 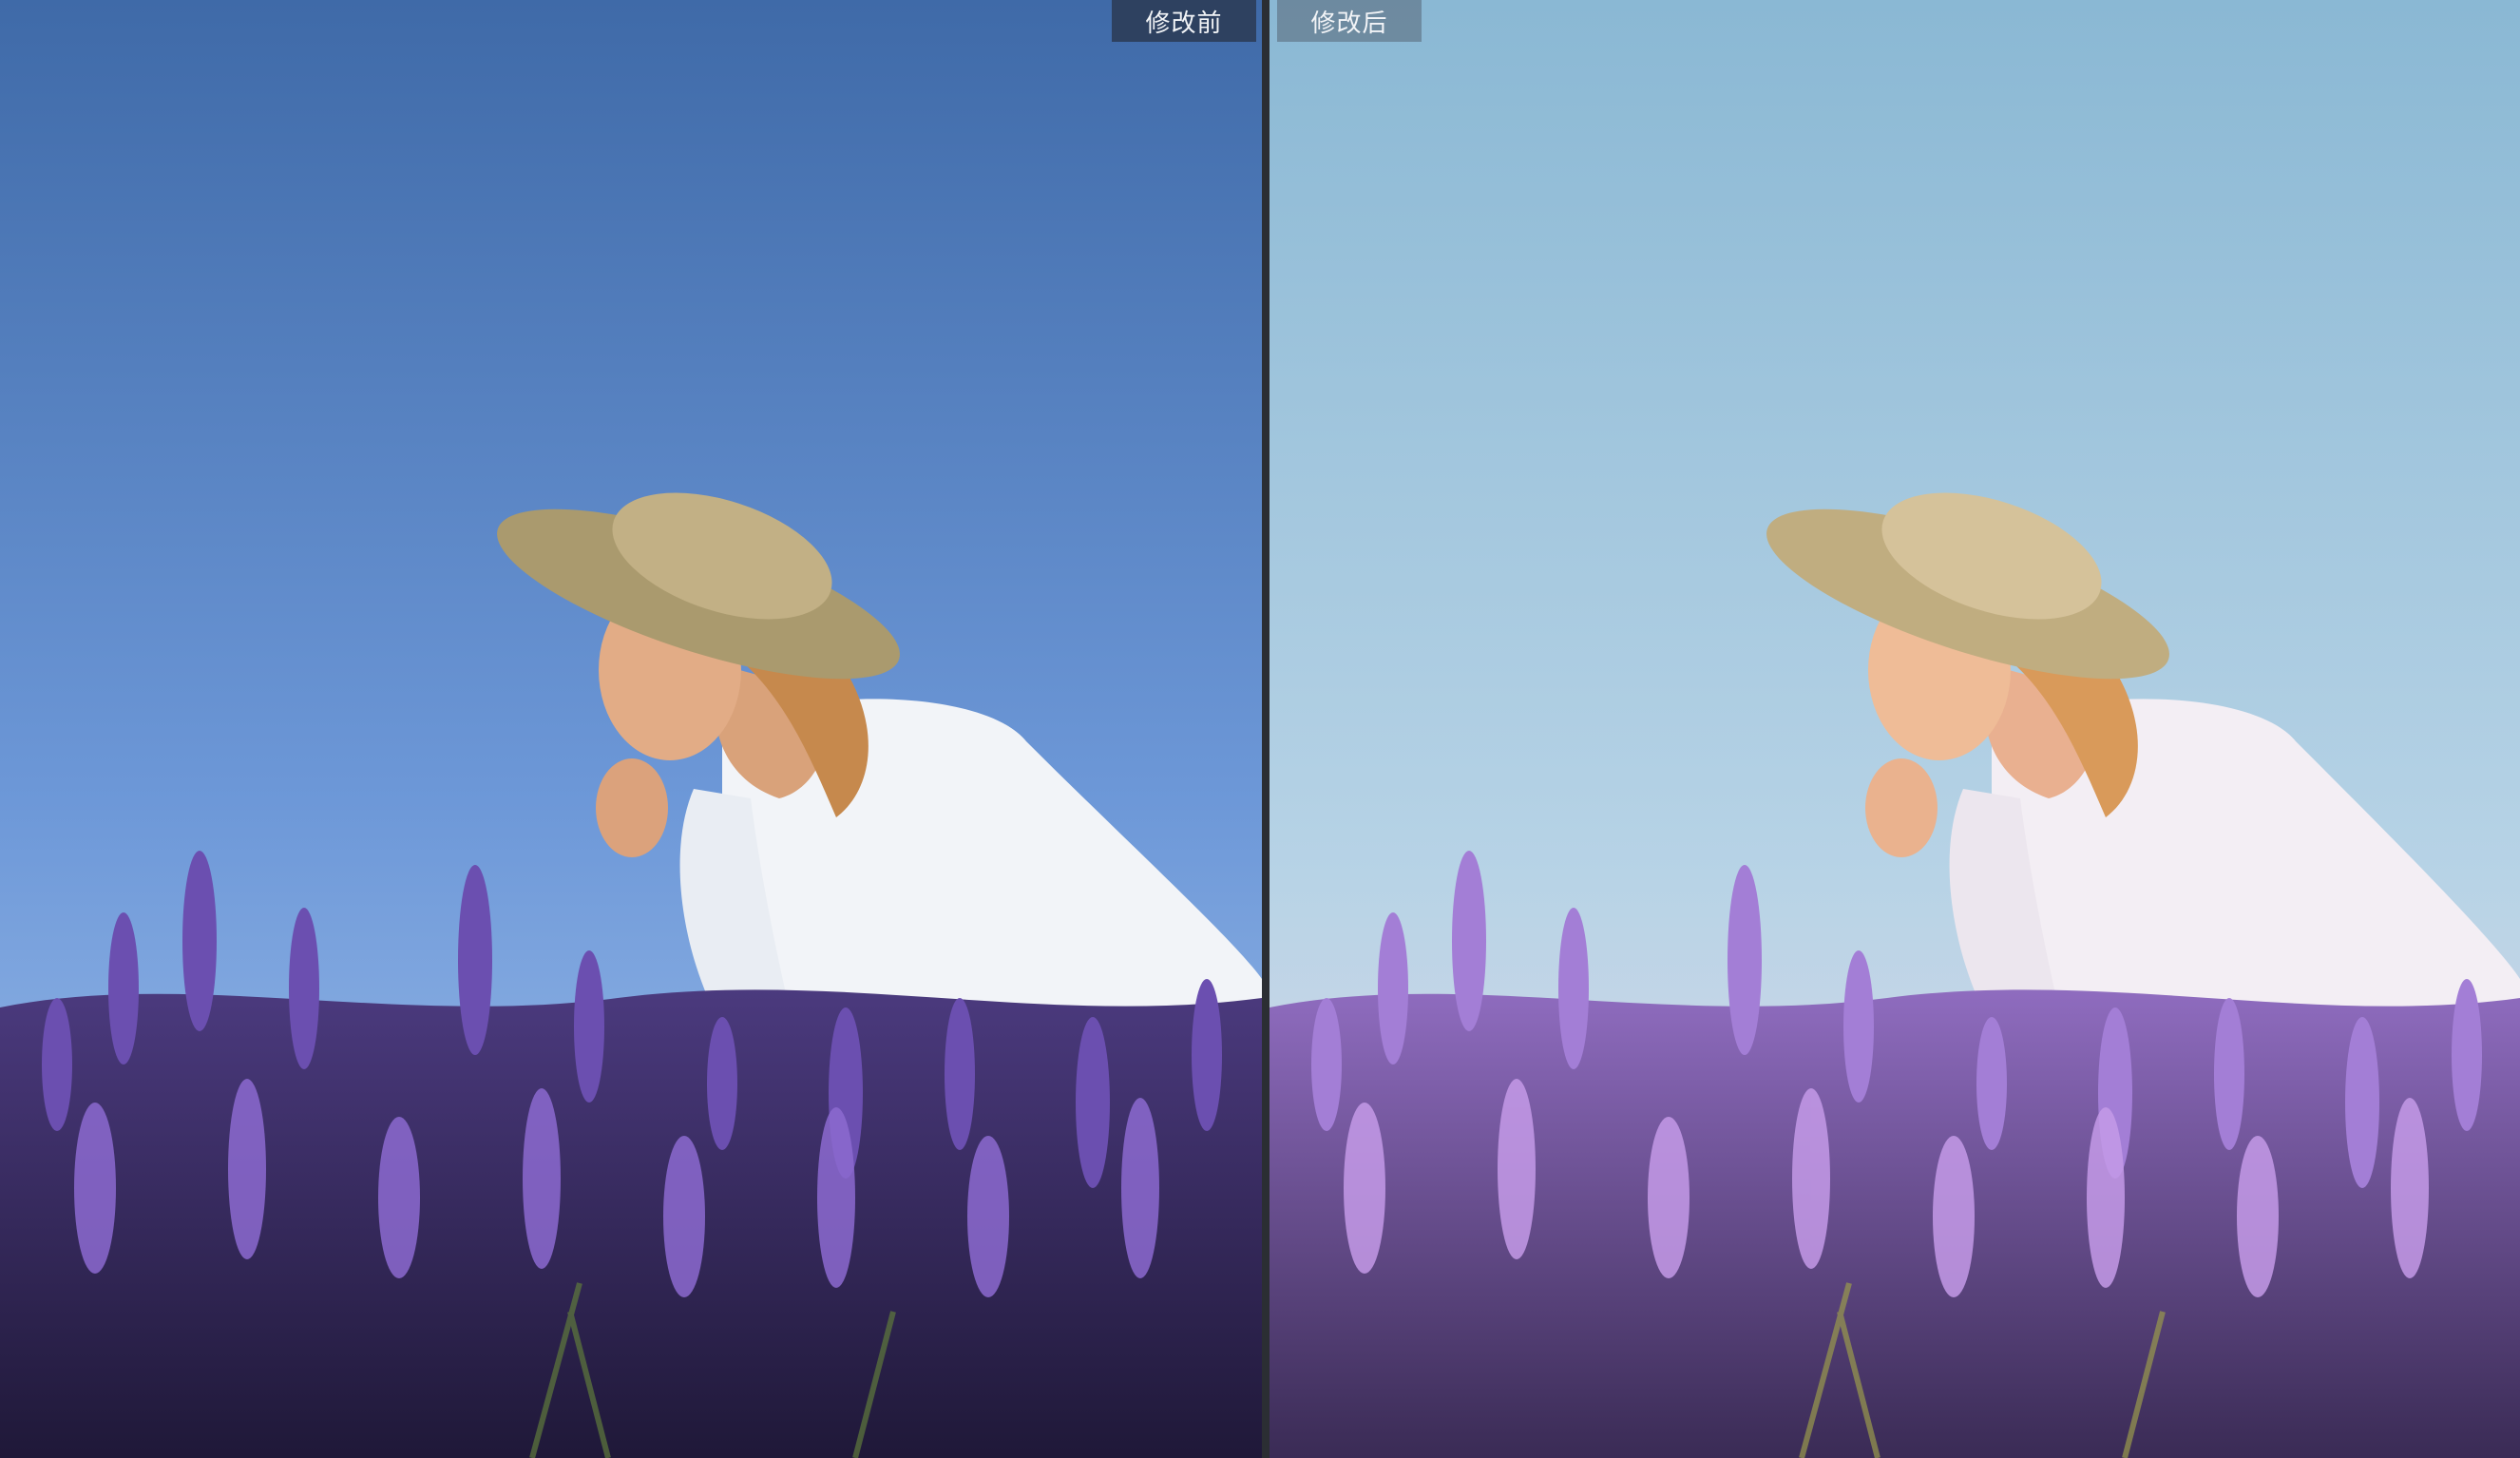 I want to click on after-label: 修改后, so click(x=1349, y=21).